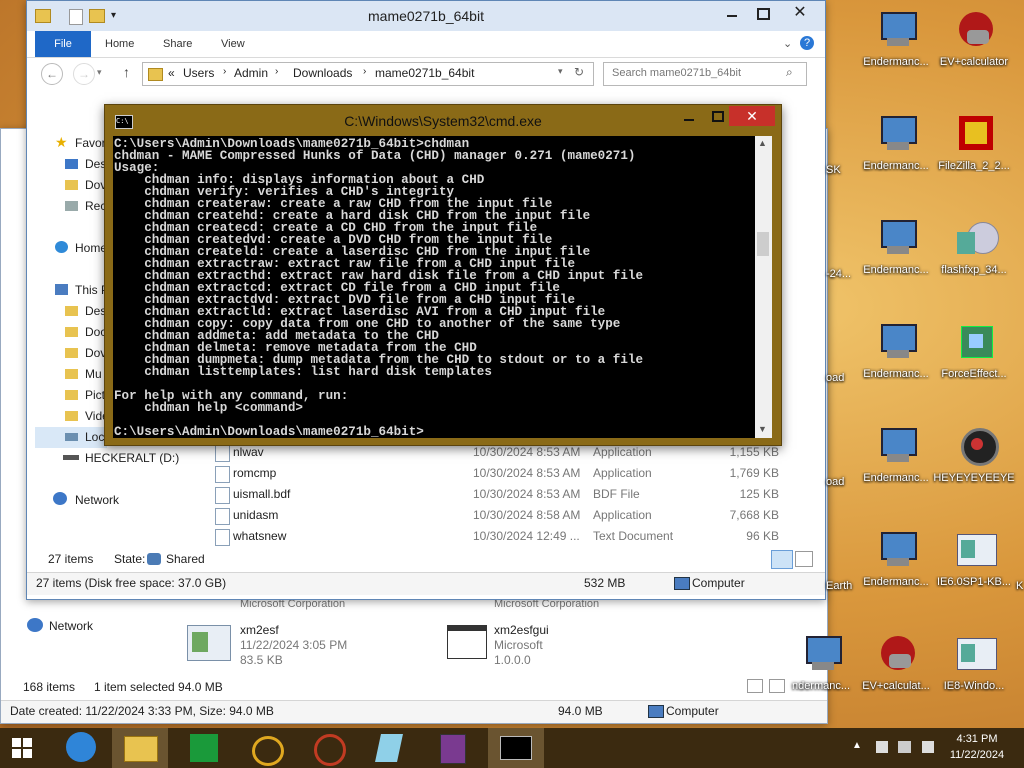 The height and width of the screenshot is (768, 1024). I want to click on drive-icon, so click(71, 437).